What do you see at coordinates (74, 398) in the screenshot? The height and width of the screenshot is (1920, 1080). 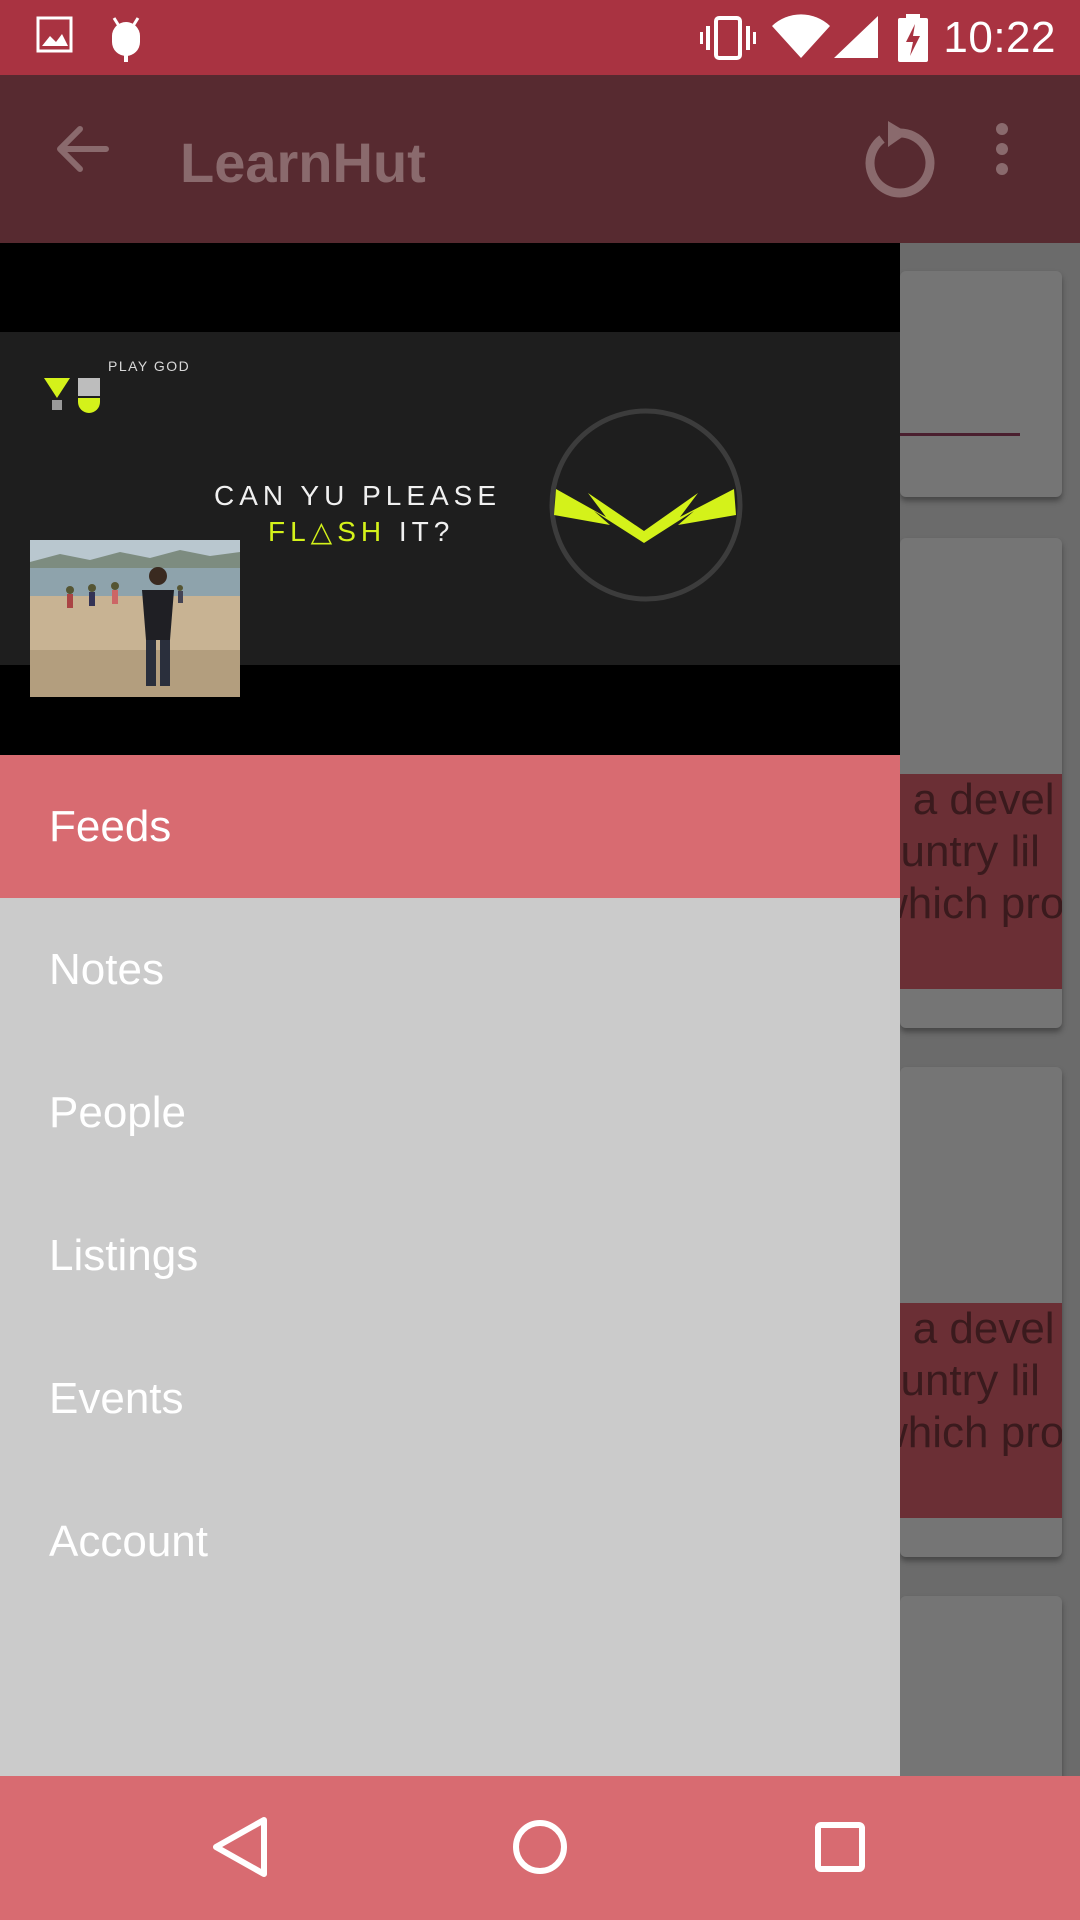 I see `yu-logo-icon` at bounding box center [74, 398].